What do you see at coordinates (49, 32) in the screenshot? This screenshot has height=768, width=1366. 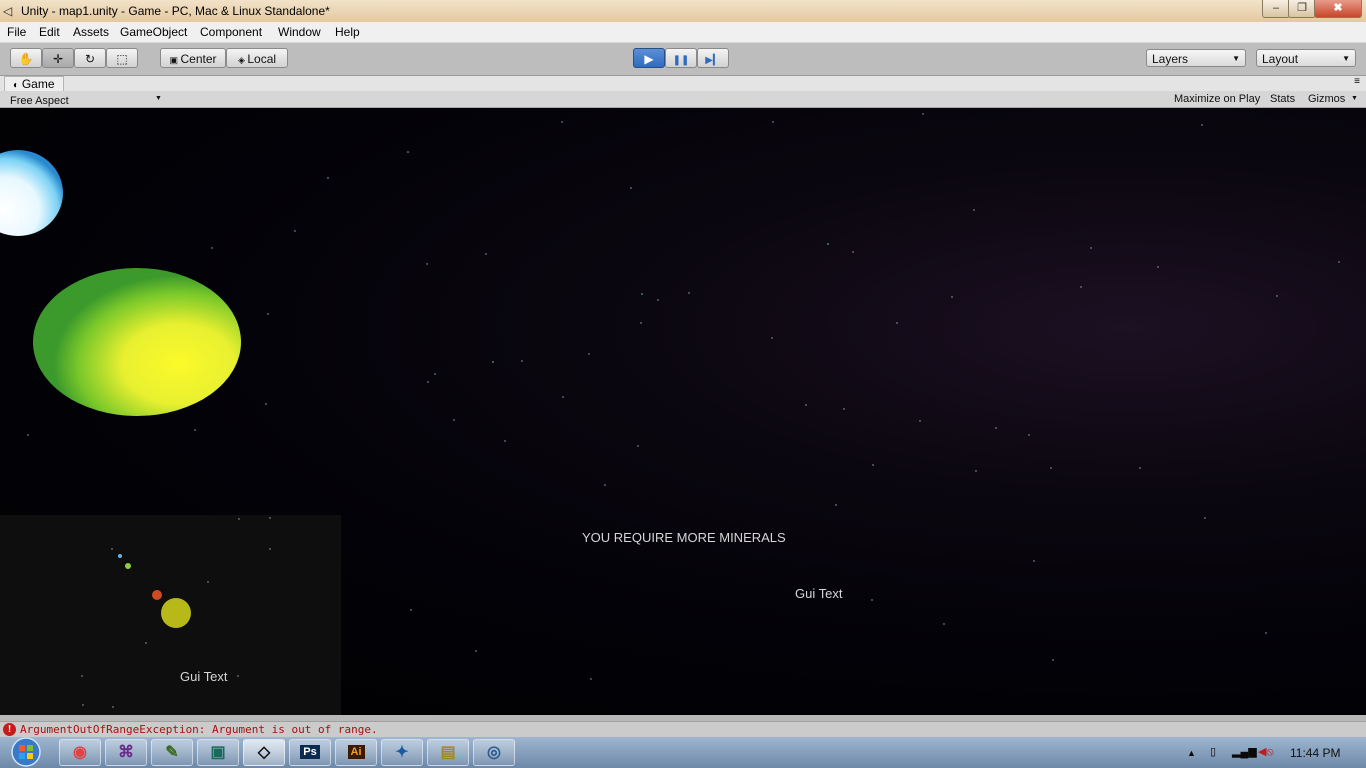 I see `menu-edit: Edit` at bounding box center [49, 32].